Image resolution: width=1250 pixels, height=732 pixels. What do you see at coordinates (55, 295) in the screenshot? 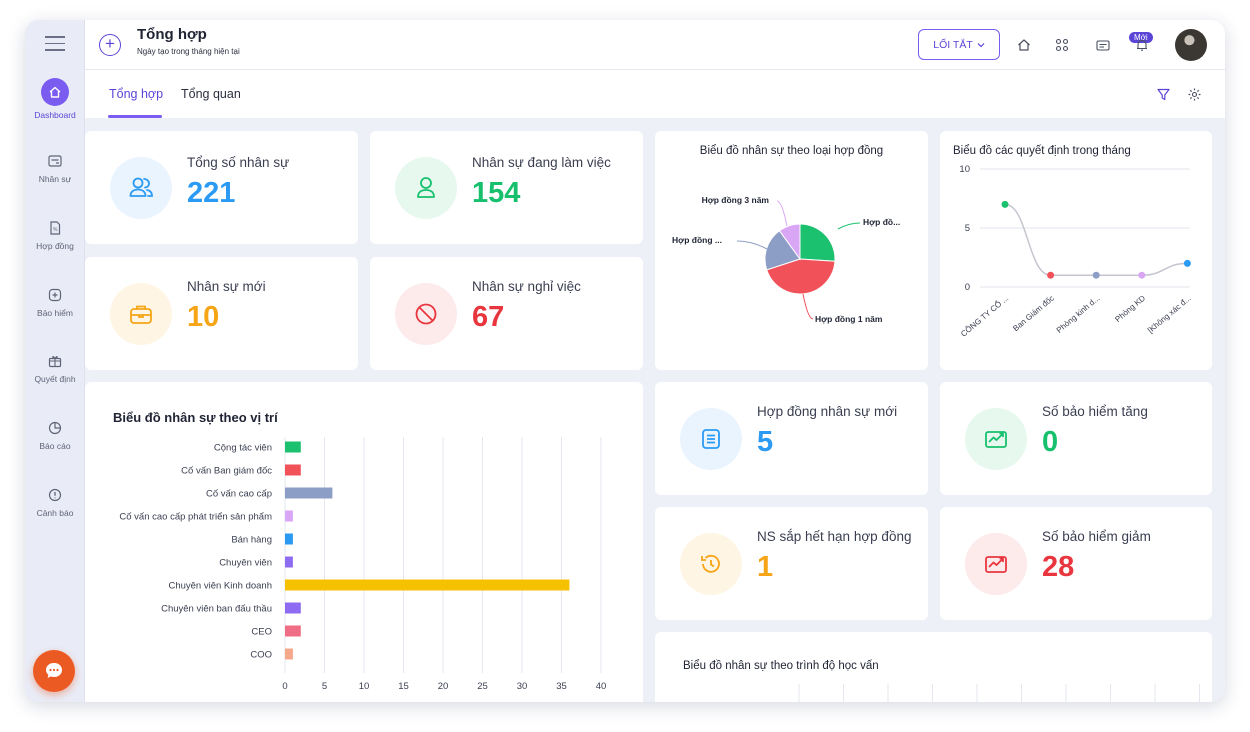
I see `plus-box-icon` at bounding box center [55, 295].